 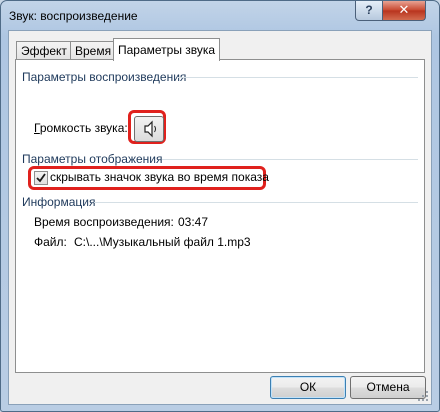 What do you see at coordinates (404, 11) in the screenshot?
I see `close-button: ✕` at bounding box center [404, 11].